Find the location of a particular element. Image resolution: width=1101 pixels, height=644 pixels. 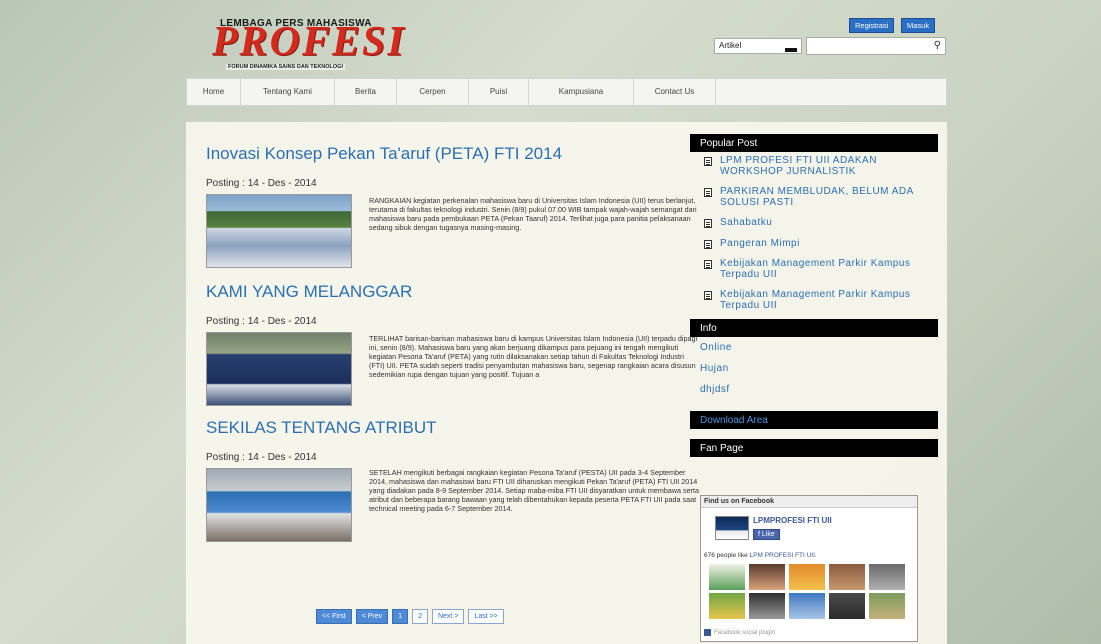

fb-like-count: 676 people like LPM PROFESI FTI UII. is located at coordinates (760, 555).